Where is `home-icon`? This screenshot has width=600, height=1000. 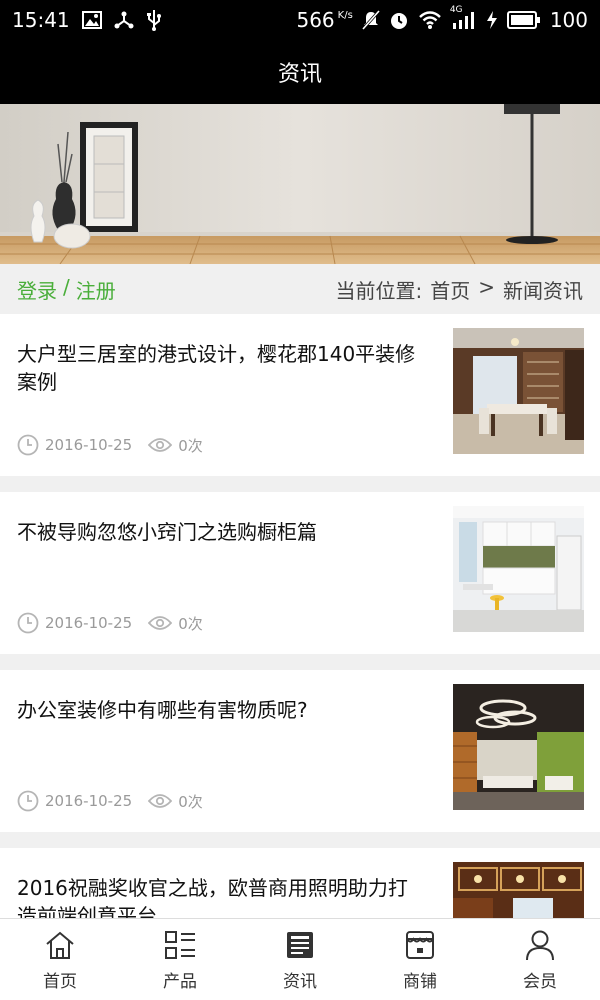 home-icon is located at coordinates (60, 945).